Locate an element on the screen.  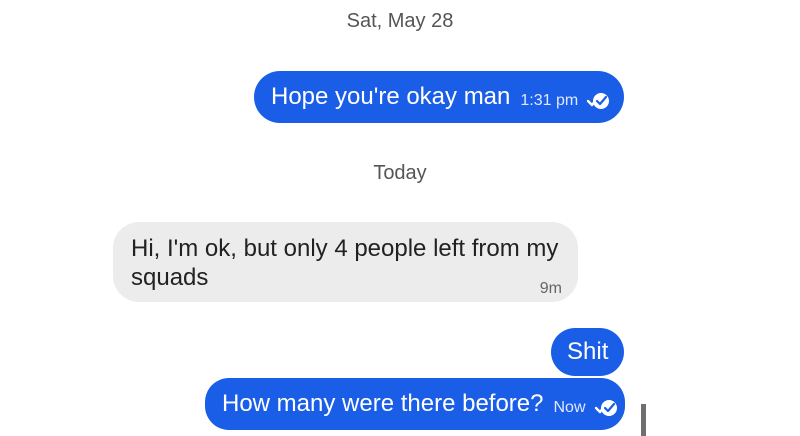
date-separator-today: Today is located at coordinates (400, 173).